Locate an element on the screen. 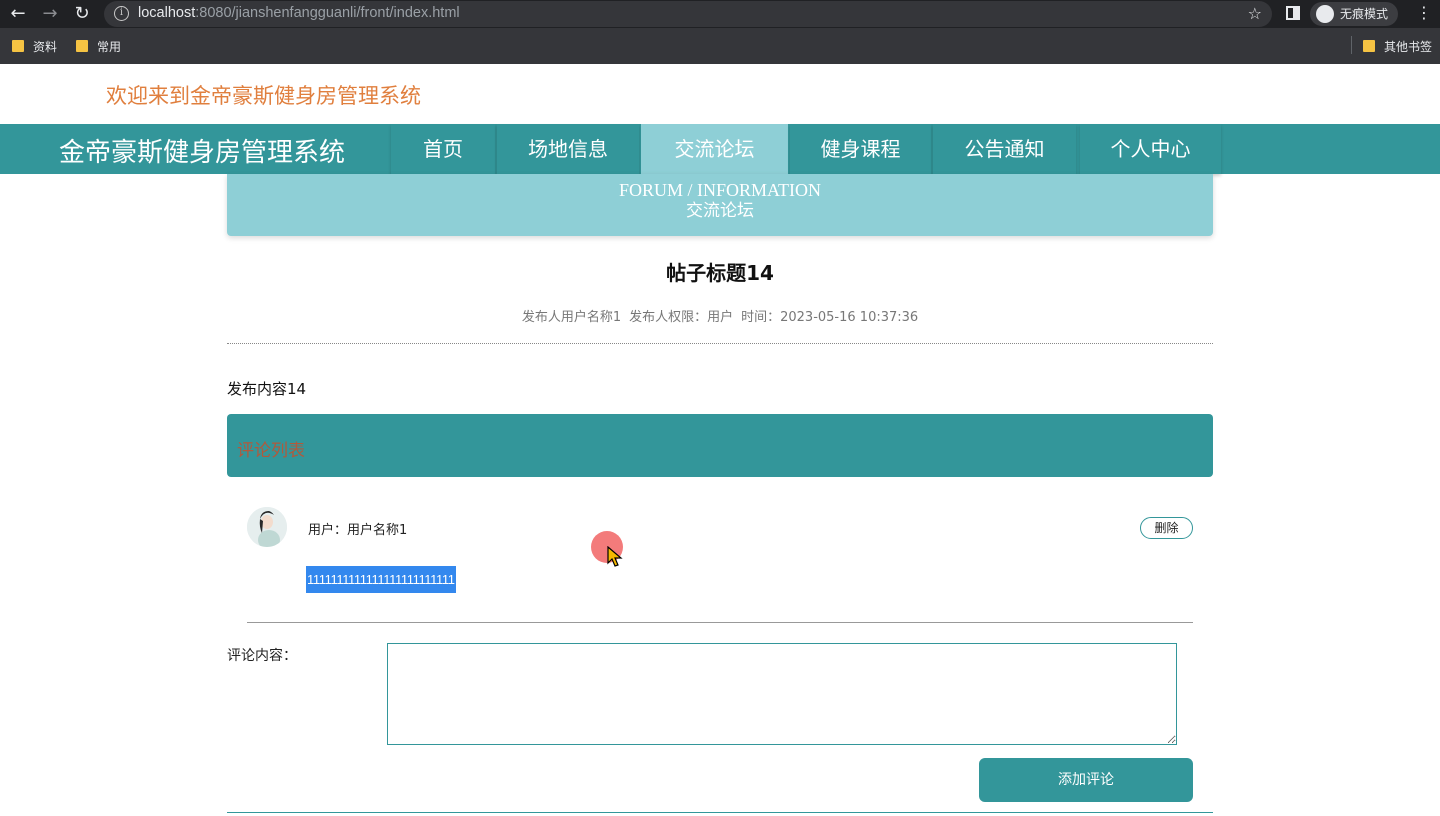 Image resolution: width=1440 pixels, height=816 pixels. comment-content-input is located at coordinates (782, 694).